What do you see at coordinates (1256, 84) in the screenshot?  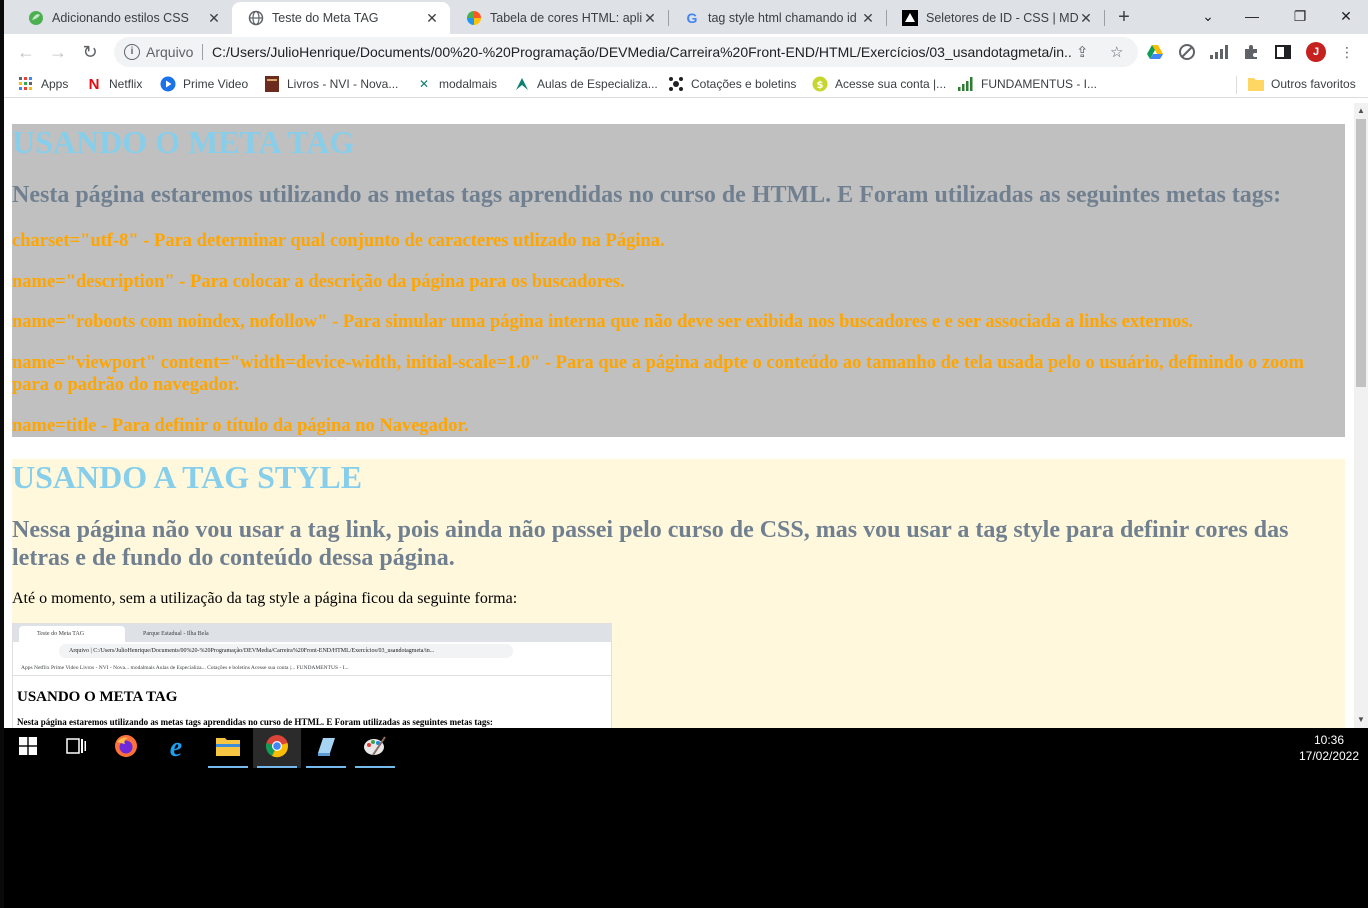 I see `folder-icon` at bounding box center [1256, 84].